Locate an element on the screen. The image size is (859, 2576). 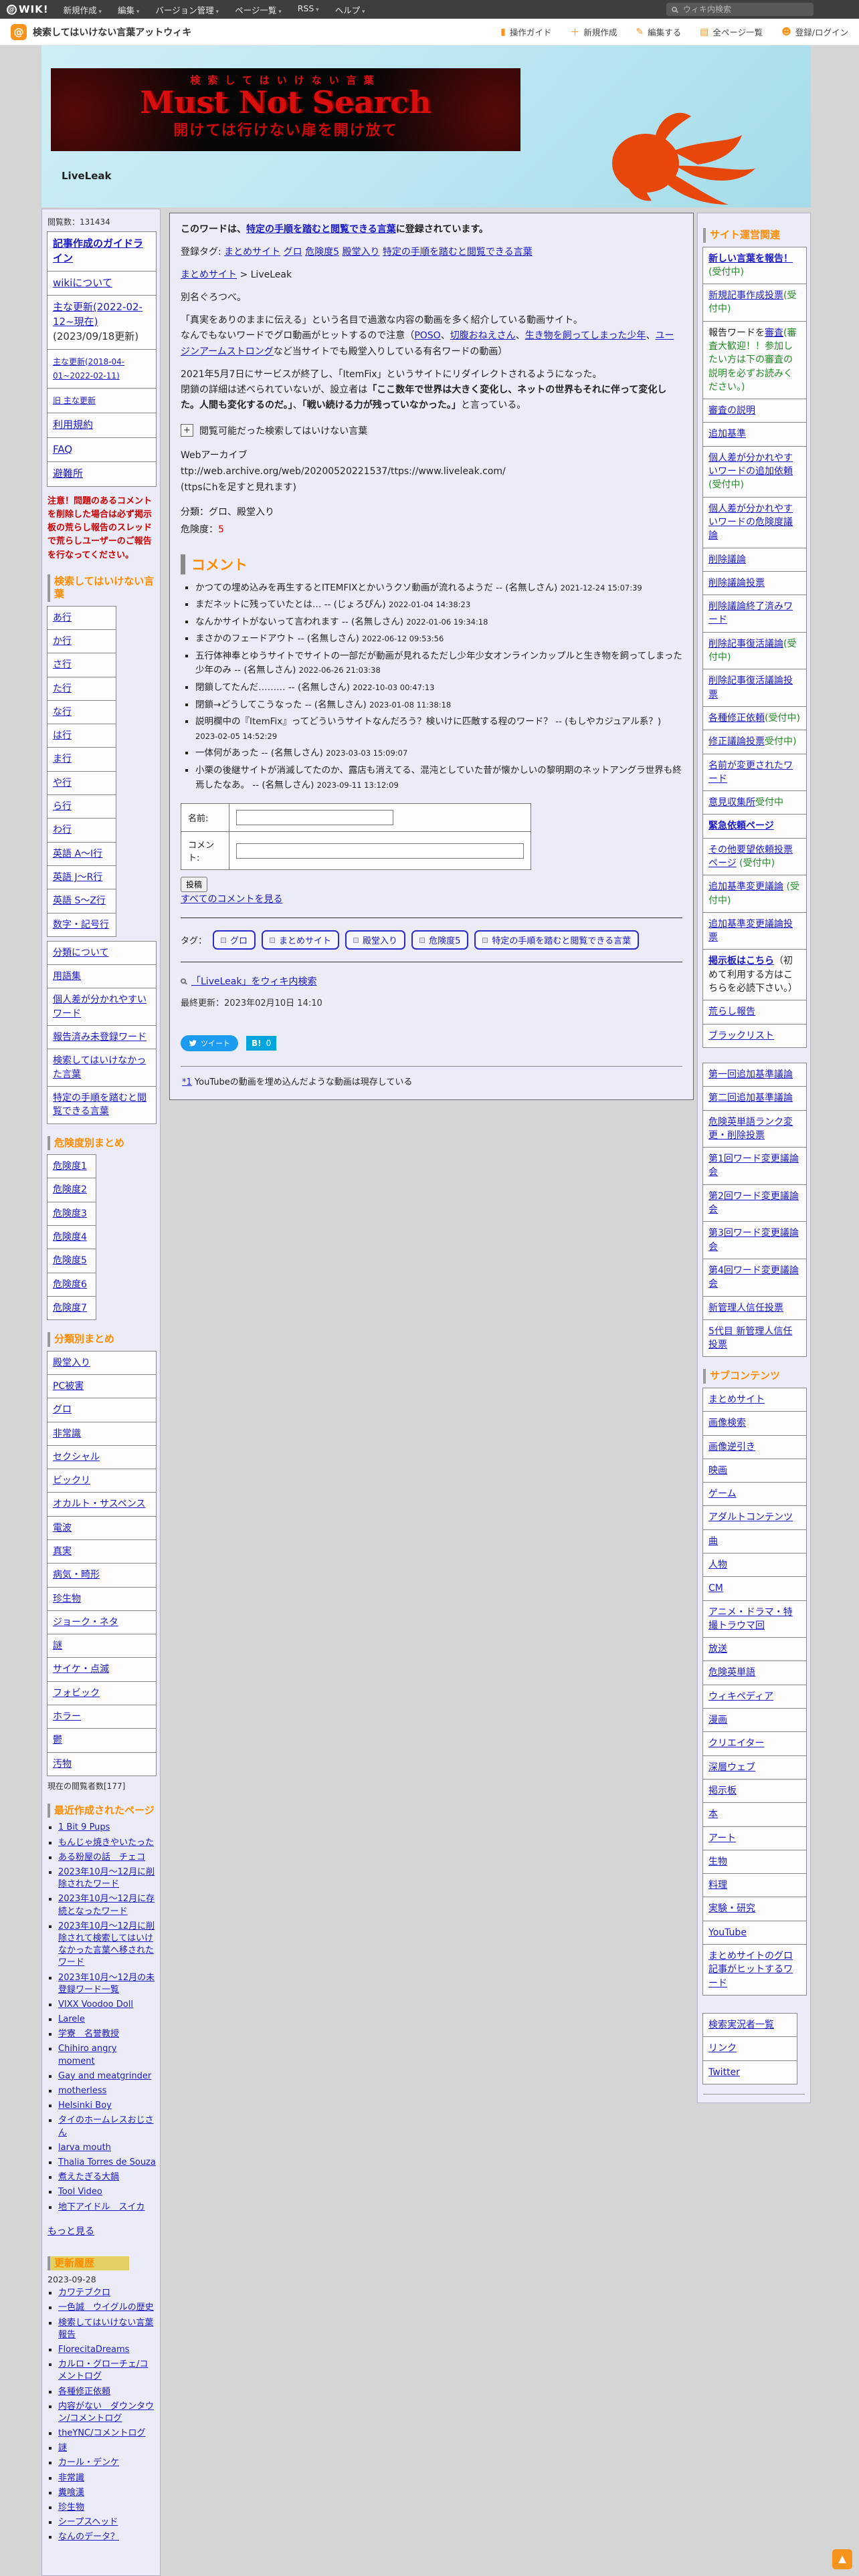
misc-link: 特定の手順を踏むと閲覧できる言葉 is located at coordinates (100, 1105).